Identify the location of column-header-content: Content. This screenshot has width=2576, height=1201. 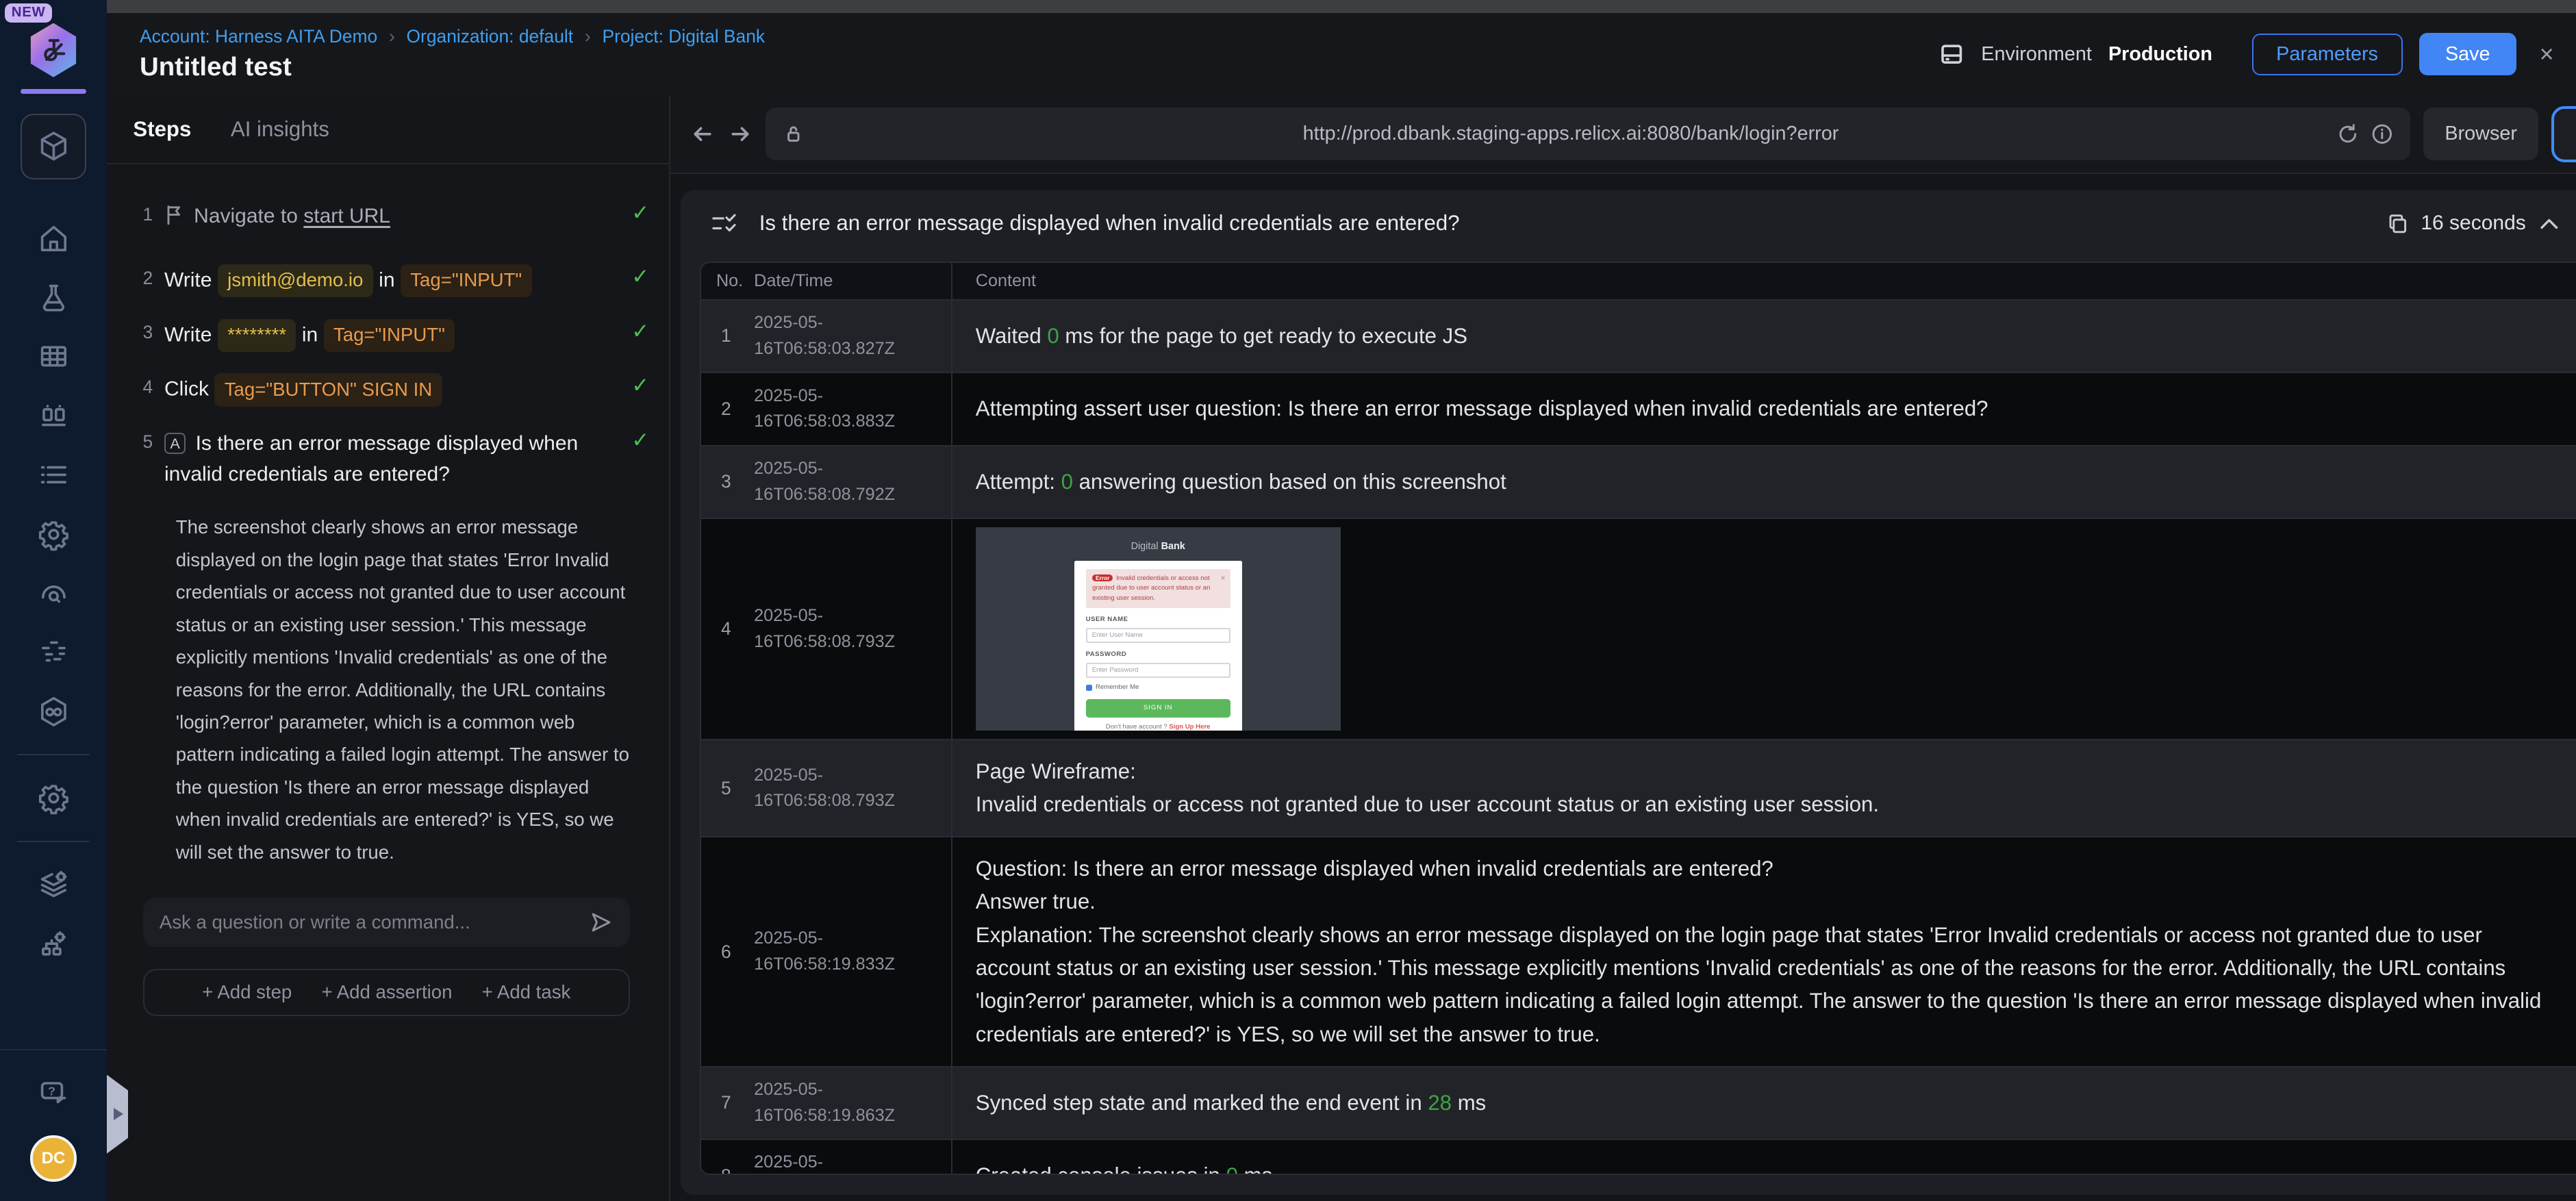
(1763, 281).